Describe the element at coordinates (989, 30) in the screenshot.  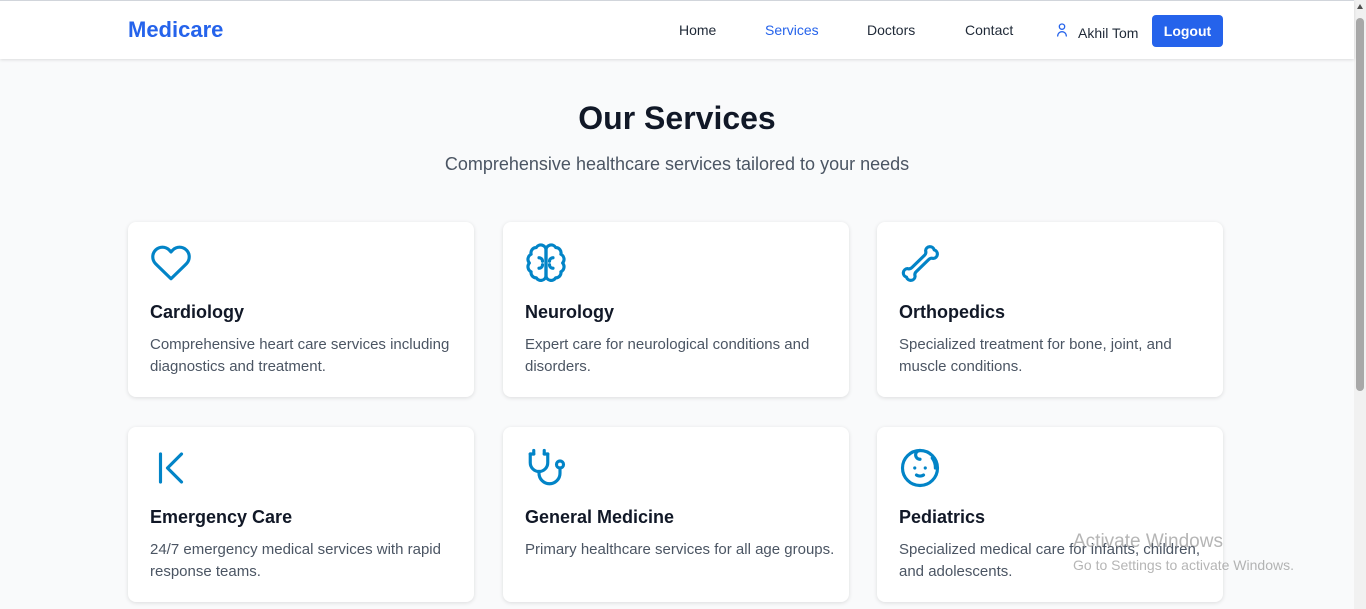
I see `nav-link-contact: Contact` at that location.